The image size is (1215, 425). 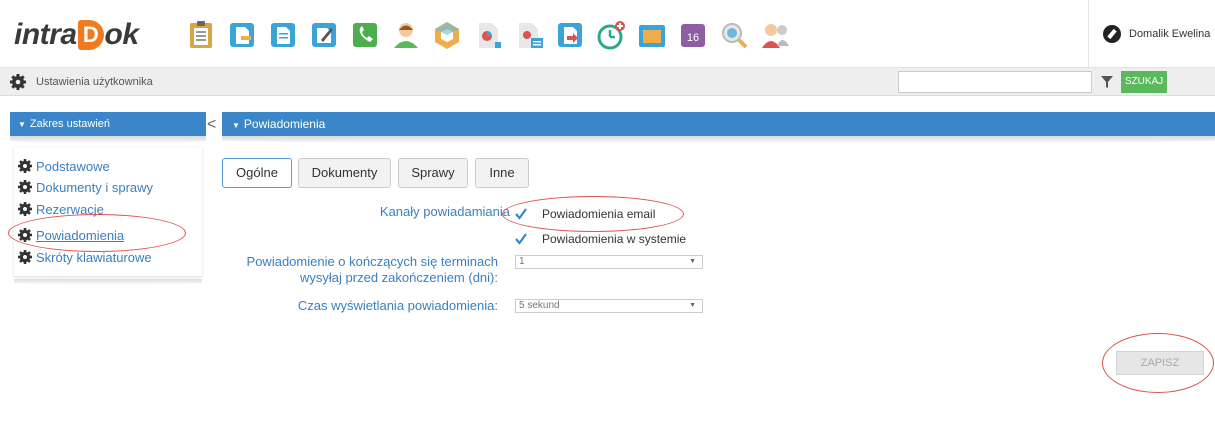 What do you see at coordinates (324, 35) in the screenshot?
I see `pen-icon` at bounding box center [324, 35].